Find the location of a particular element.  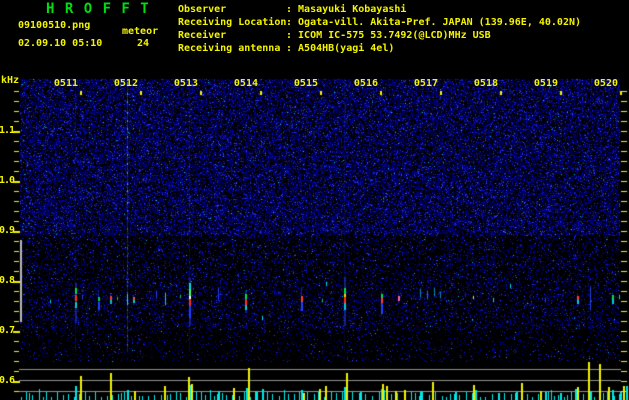

antenna-label: Receiving antenna is located at coordinates (229, 48).